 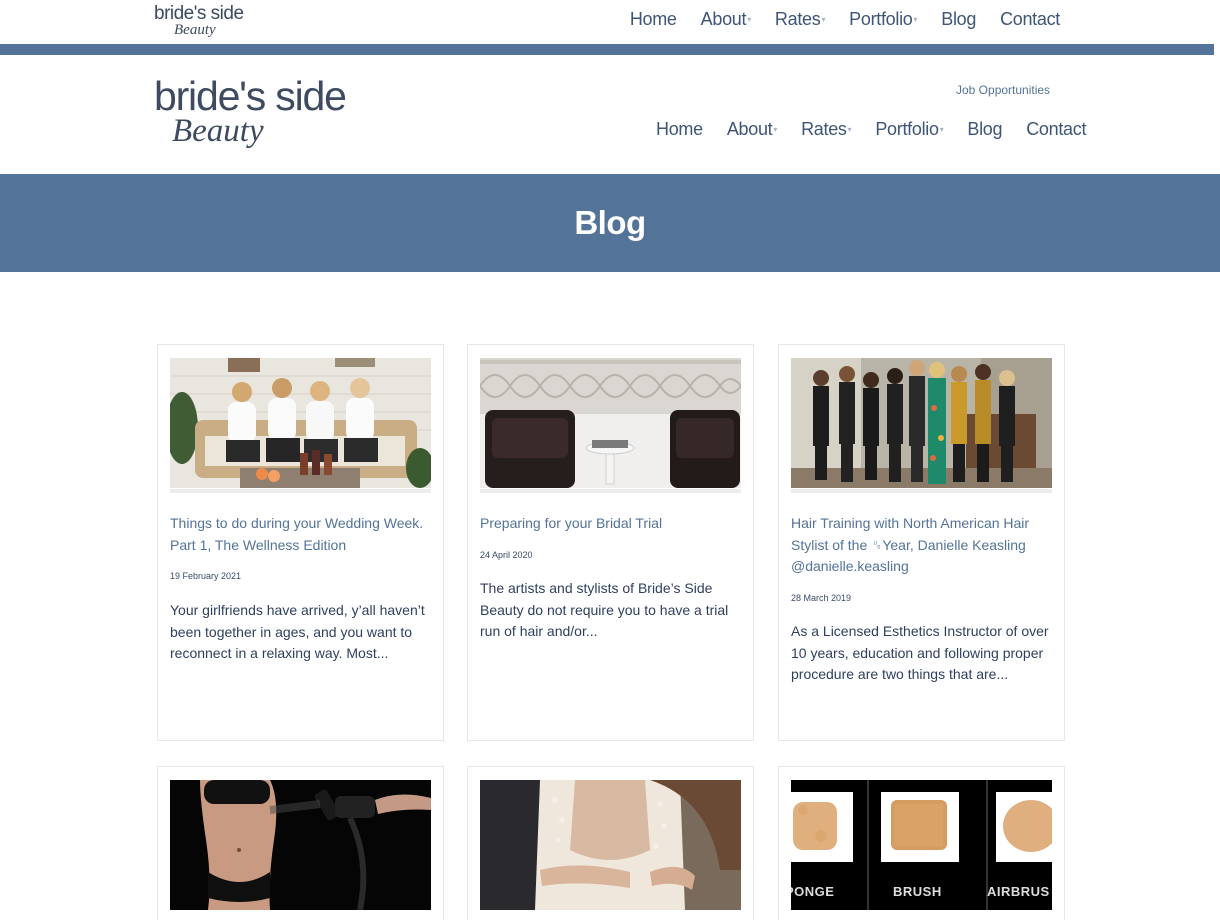 What do you see at coordinates (1018, 891) in the screenshot?
I see `brush-label-airbrush: AIRBRUS` at bounding box center [1018, 891].